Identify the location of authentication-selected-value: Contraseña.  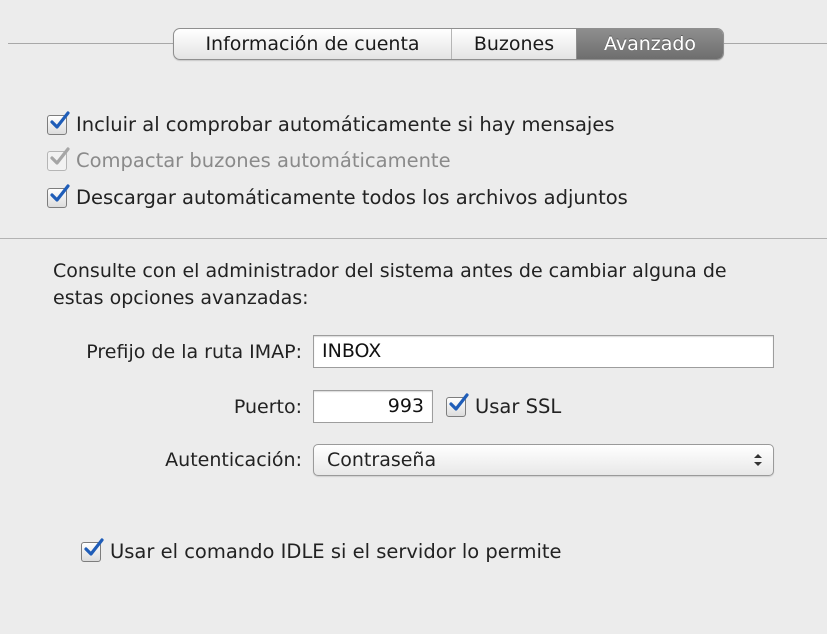
(382, 460).